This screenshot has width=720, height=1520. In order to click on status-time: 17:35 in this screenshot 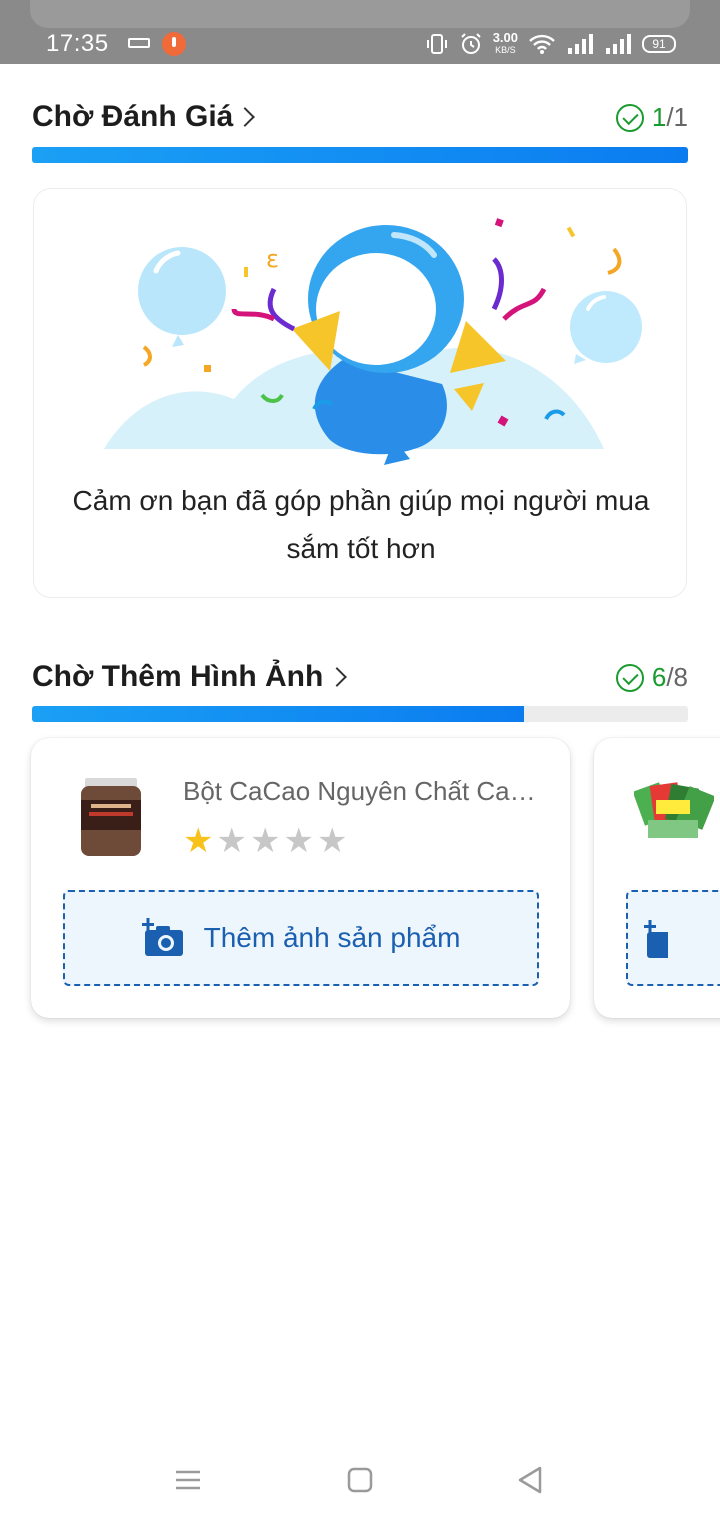, I will do `click(77, 43)`.